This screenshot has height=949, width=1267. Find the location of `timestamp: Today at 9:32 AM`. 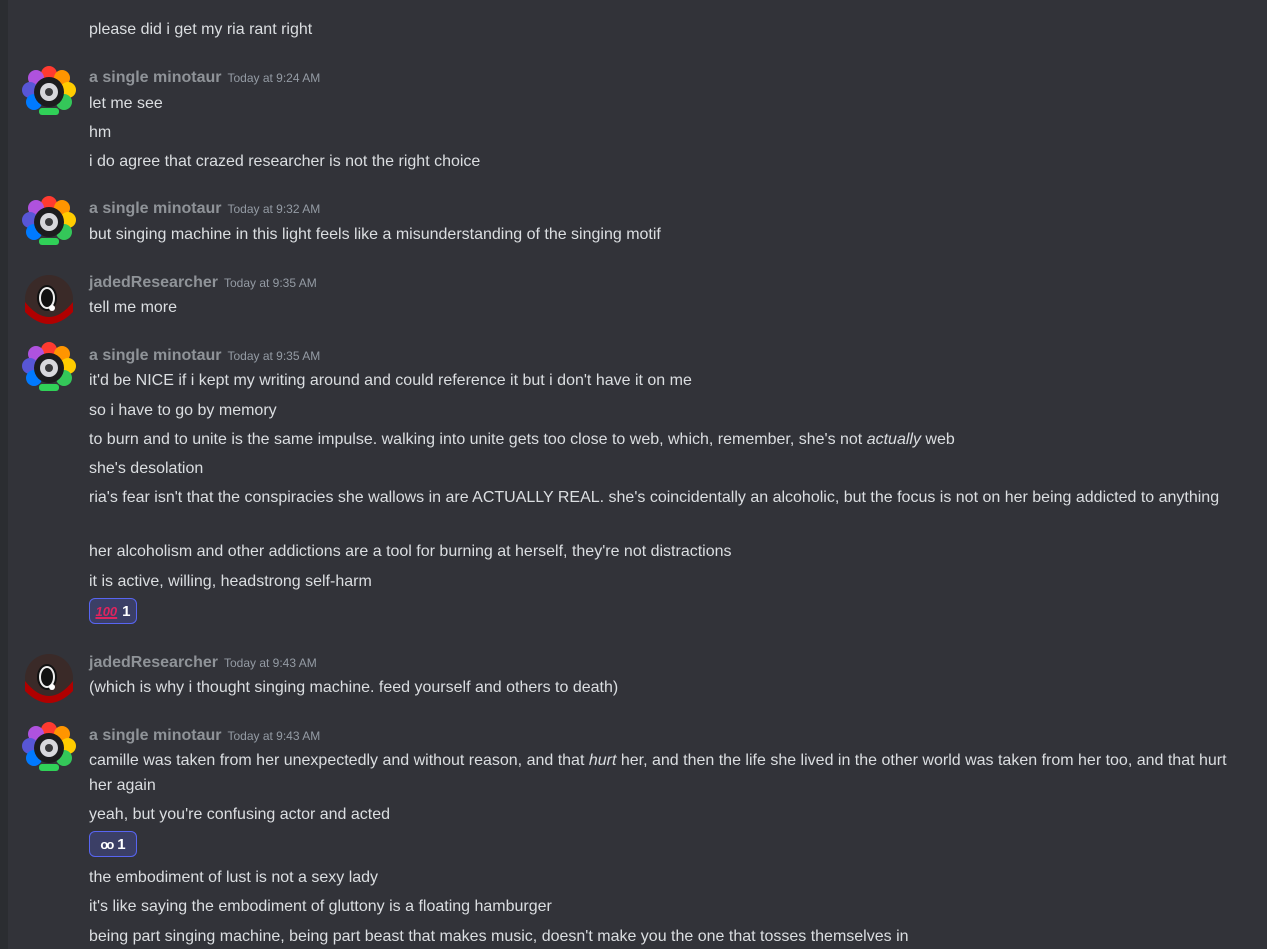

timestamp: Today at 9:32 AM is located at coordinates (273, 209).